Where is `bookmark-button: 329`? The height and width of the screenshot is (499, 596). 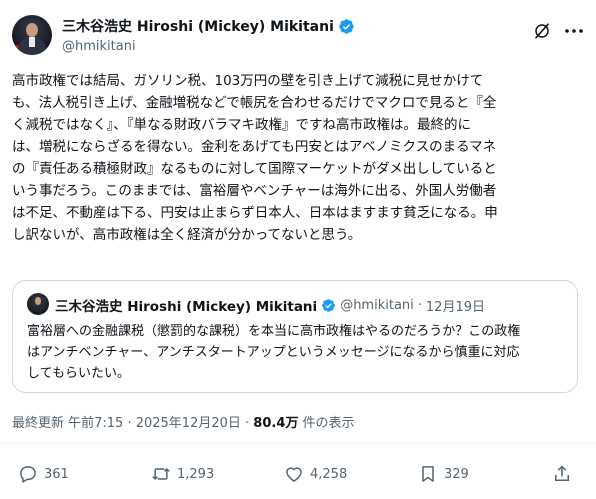 bookmark-button: 329 is located at coordinates (443, 474).